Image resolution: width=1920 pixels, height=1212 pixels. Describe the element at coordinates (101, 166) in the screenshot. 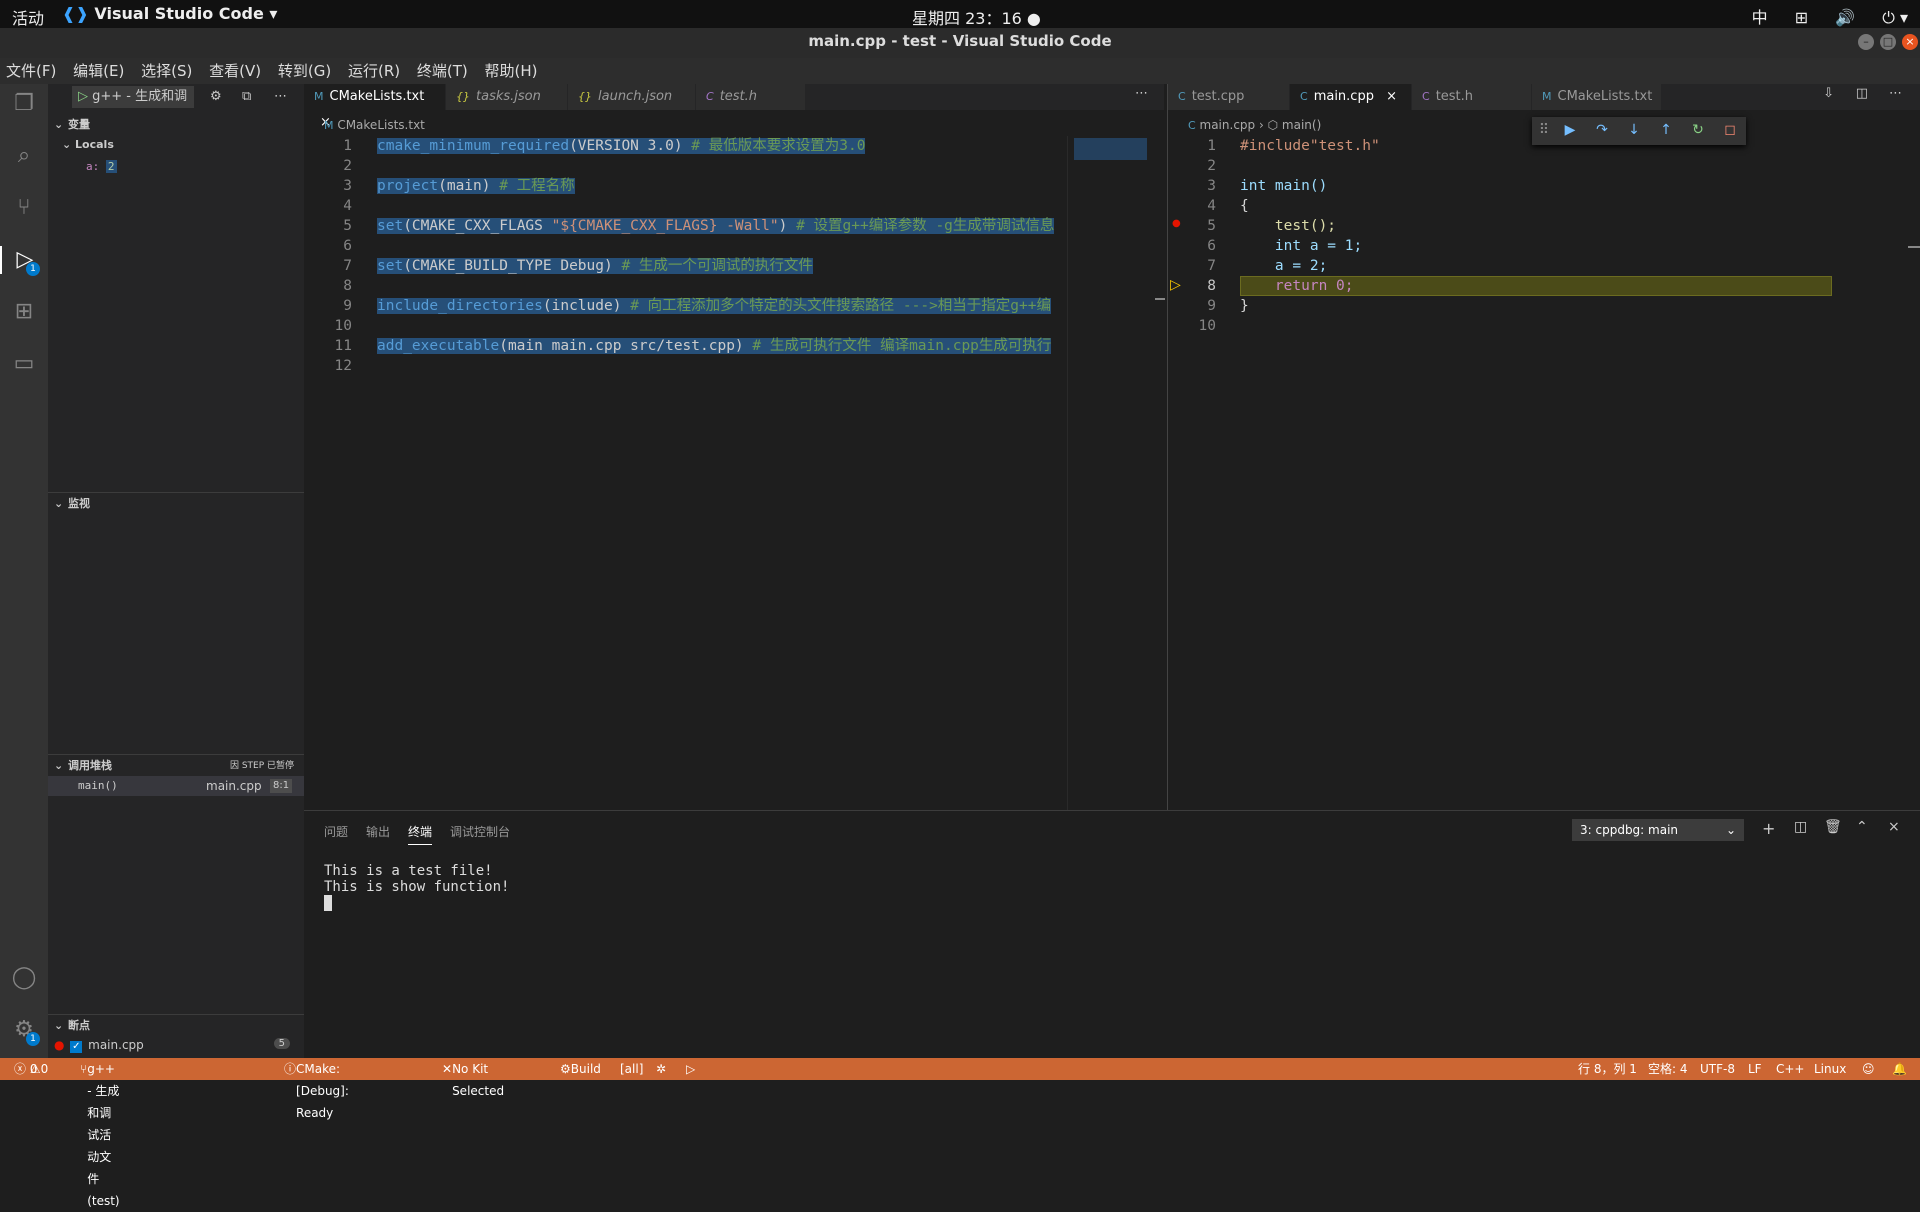

I see `variable-row: a: 2` at that location.